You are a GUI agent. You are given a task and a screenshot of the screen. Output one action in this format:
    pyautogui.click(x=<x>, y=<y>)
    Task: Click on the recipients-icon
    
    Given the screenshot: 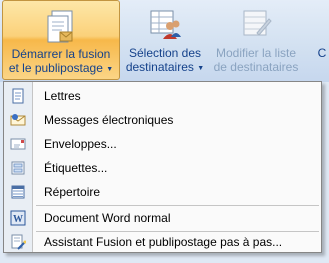 What is the action you would take?
    pyautogui.click(x=165, y=25)
    